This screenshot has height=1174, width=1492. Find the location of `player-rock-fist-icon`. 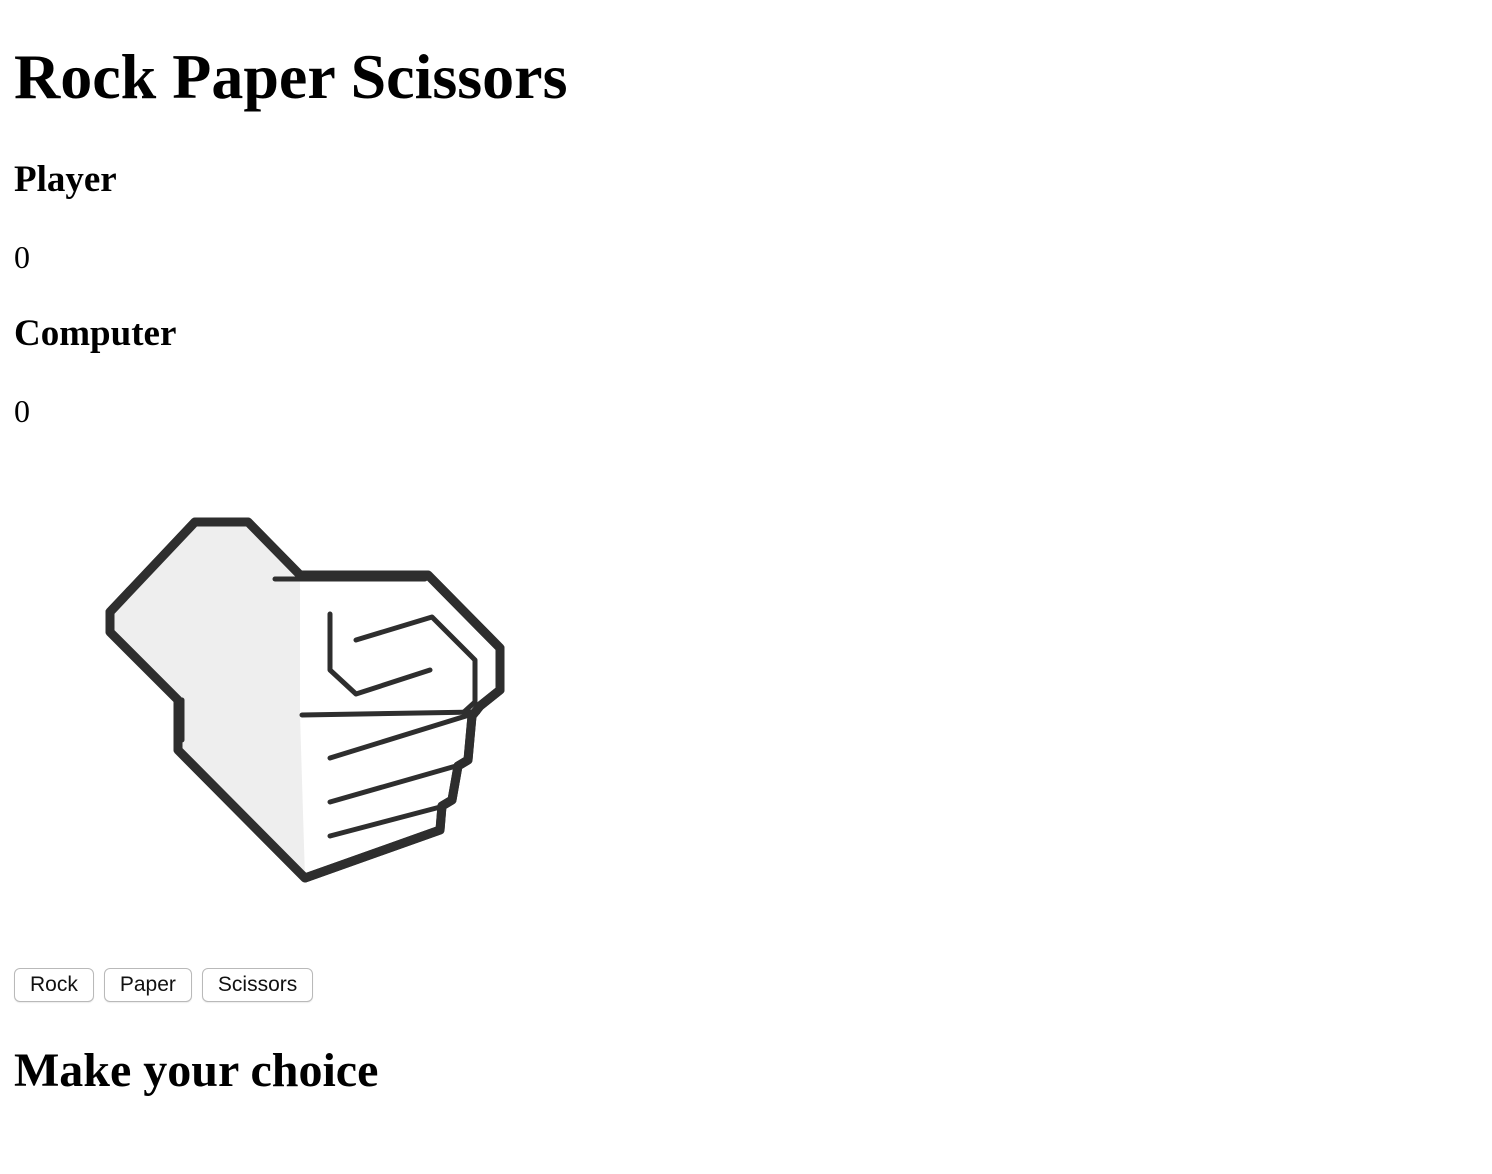

player-rock-fist-icon is located at coordinates (305, 700).